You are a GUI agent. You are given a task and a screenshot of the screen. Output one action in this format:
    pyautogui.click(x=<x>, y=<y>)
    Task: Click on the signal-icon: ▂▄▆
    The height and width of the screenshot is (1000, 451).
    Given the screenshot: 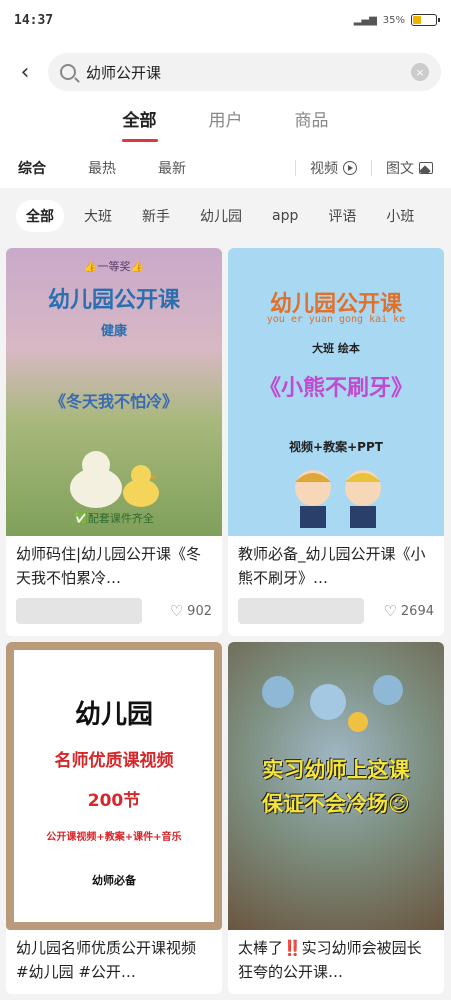 What is the action you would take?
    pyautogui.click(x=365, y=20)
    